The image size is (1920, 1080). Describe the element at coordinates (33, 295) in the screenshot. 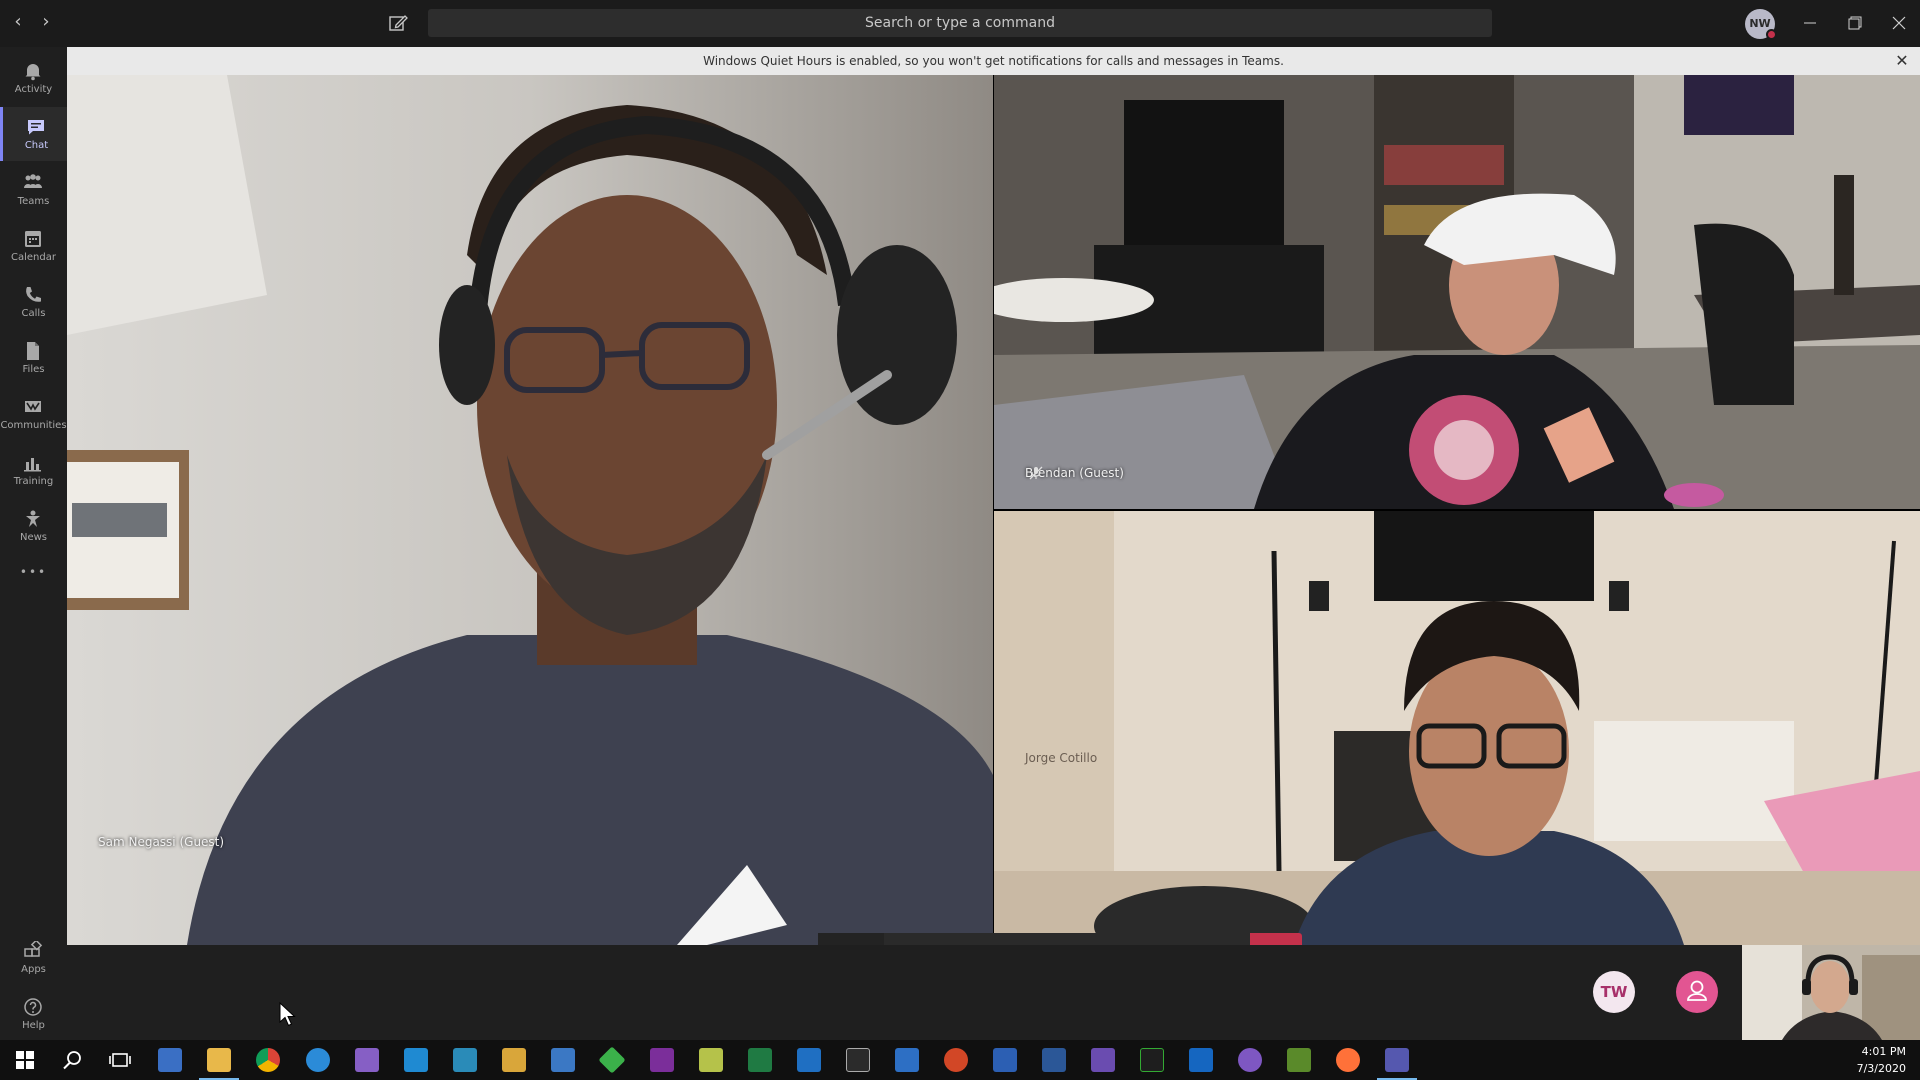

I see `phone-icon` at that location.